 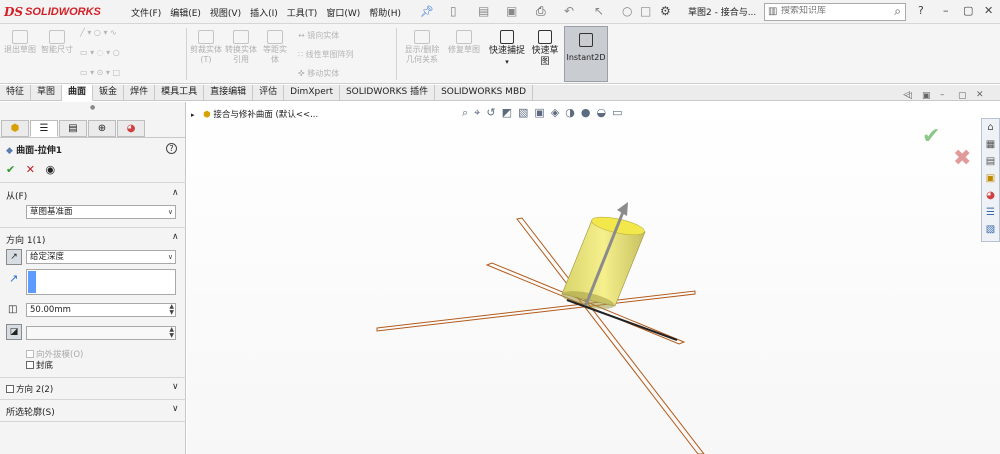 I want to click on repair-icon, so click(x=464, y=37).